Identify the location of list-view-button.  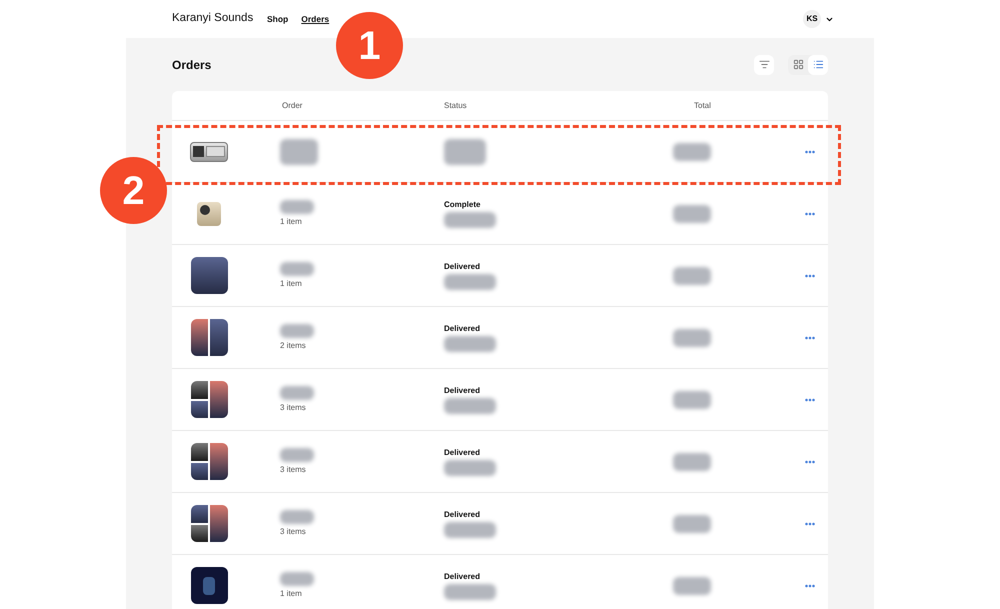
(818, 64).